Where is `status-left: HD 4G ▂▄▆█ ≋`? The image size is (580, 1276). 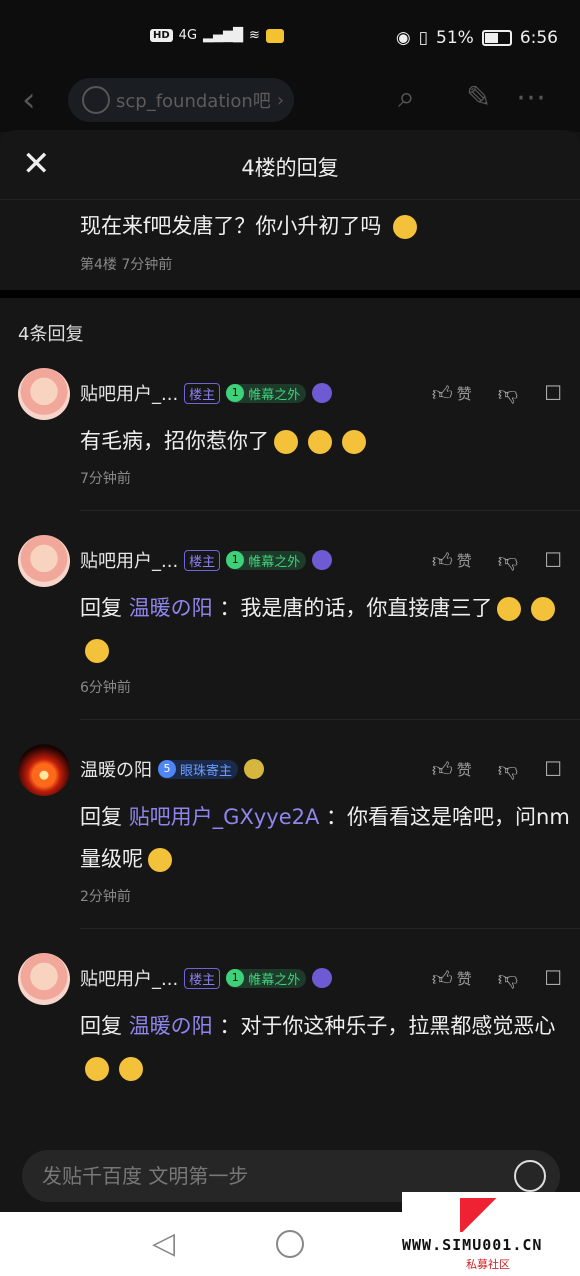
status-left: HD 4G ▂▄▆█ ≋ is located at coordinates (217, 35).